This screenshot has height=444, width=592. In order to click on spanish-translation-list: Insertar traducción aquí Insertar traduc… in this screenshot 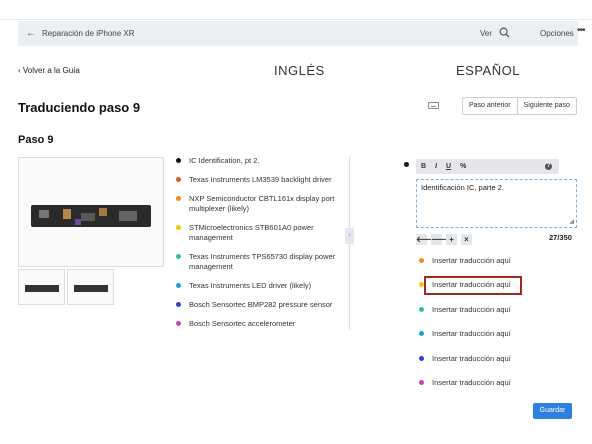, I will do `click(496, 324)`.